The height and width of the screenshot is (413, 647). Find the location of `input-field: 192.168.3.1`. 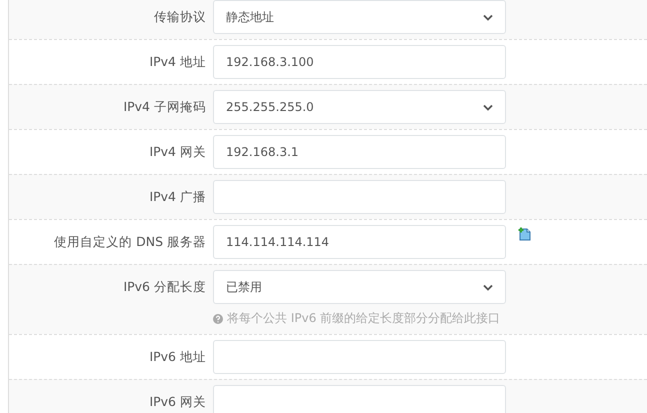

input-field: 192.168.3.1 is located at coordinates (359, 152).